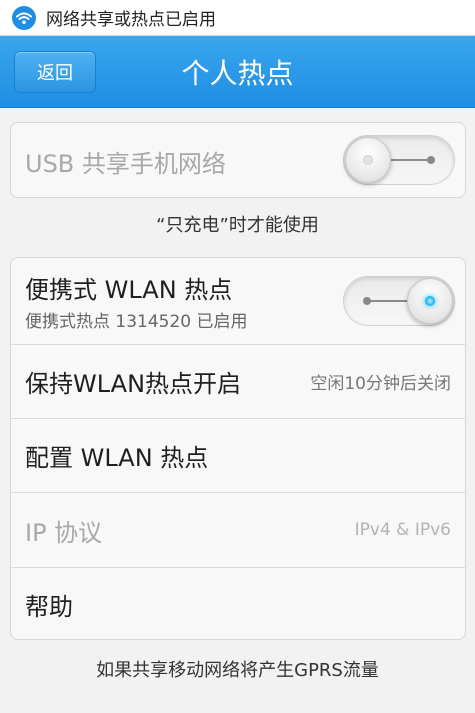  Describe the element at coordinates (238, 604) in the screenshot. I see `help-row: 帮助` at that location.